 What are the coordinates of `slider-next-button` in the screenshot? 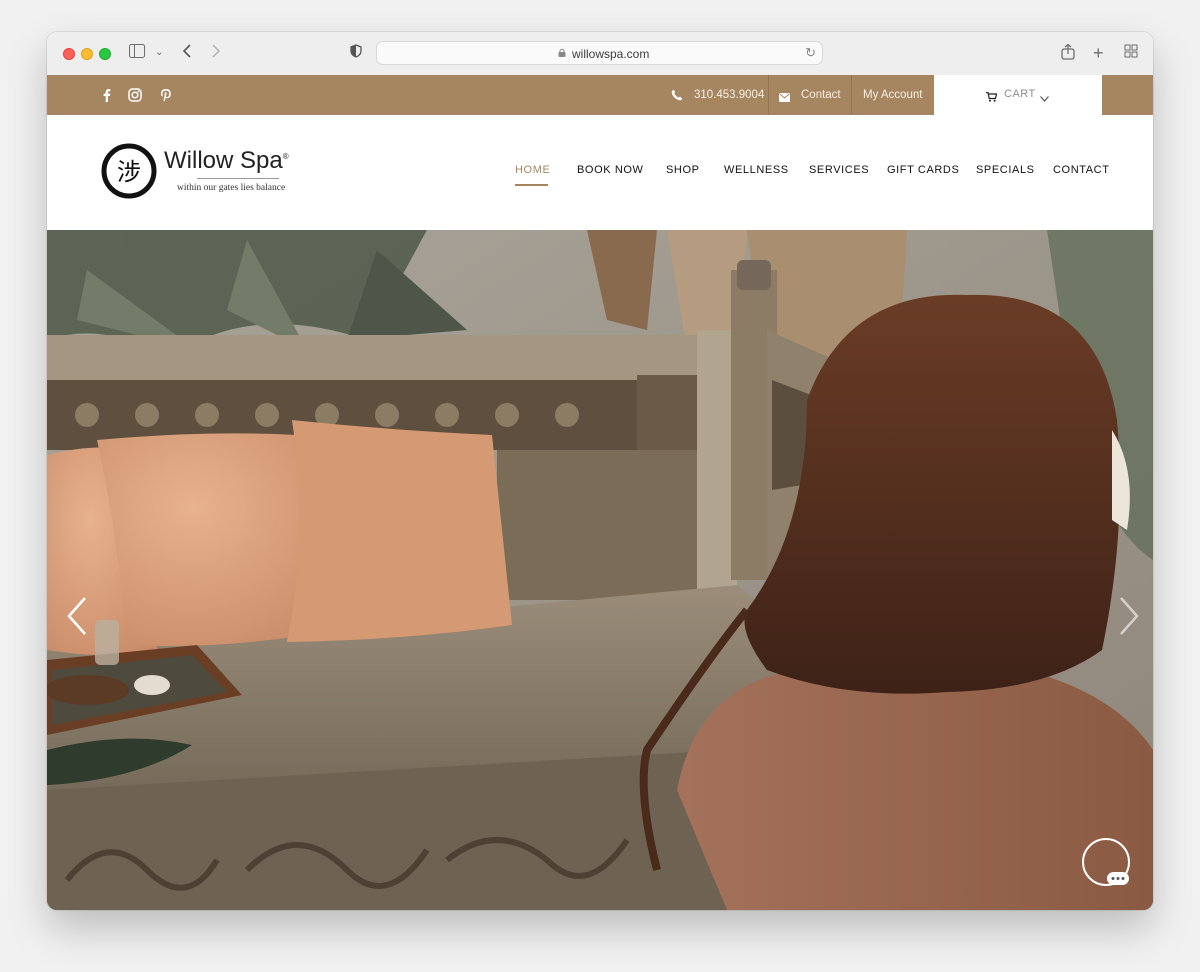 It's located at (1123, 615).